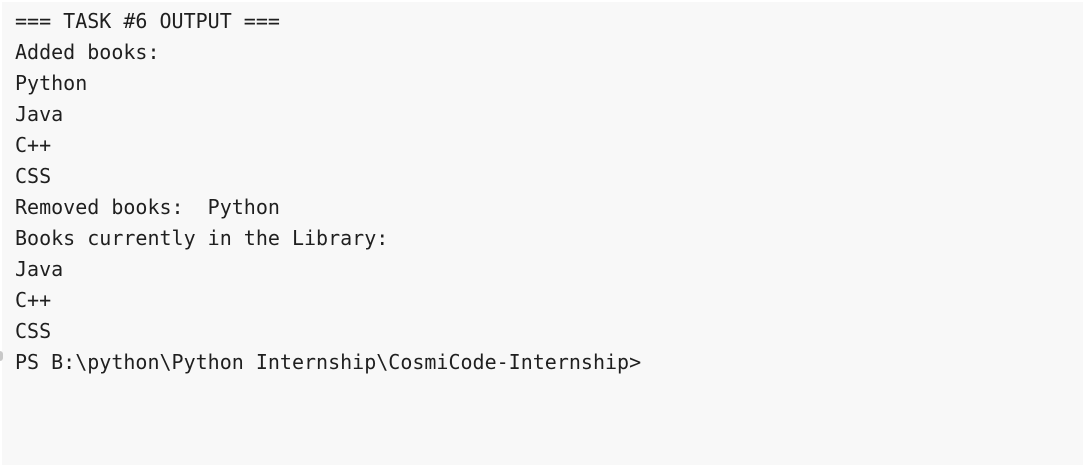 The height and width of the screenshot is (467, 1085). Describe the element at coordinates (202, 238) in the screenshot. I see `output-line-library-heading: Books currently in the Library:` at that location.